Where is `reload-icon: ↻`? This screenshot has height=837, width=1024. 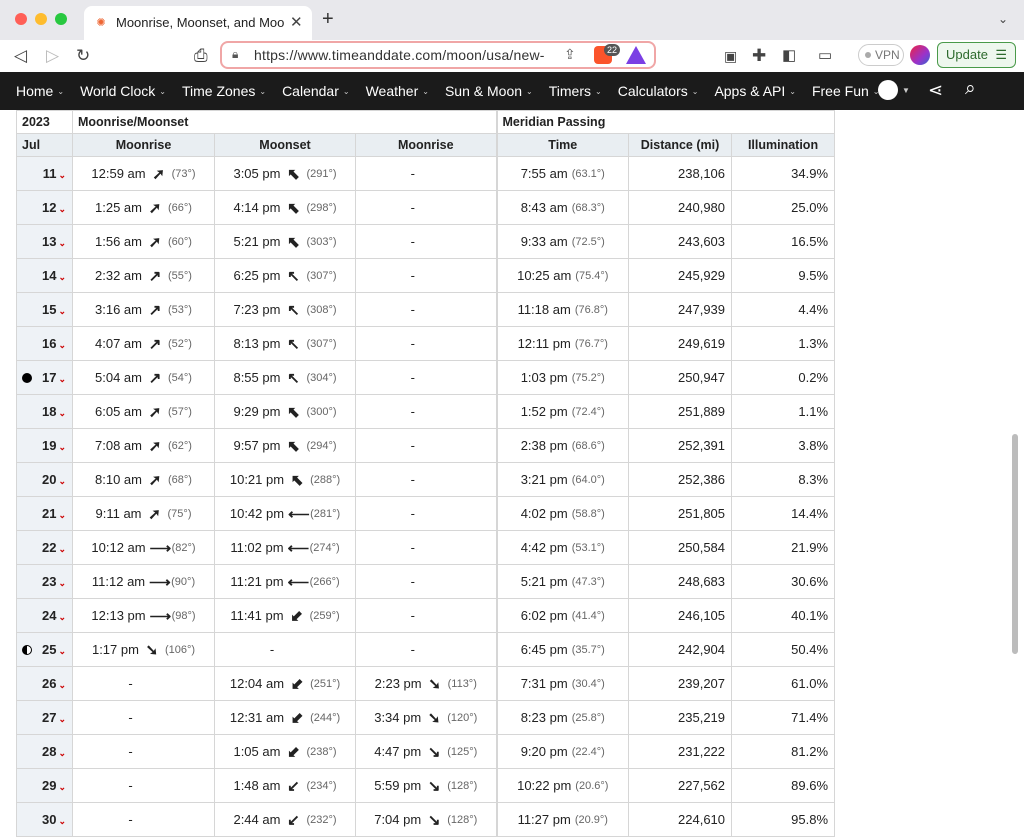
reload-icon: ↻ is located at coordinates (83, 56).